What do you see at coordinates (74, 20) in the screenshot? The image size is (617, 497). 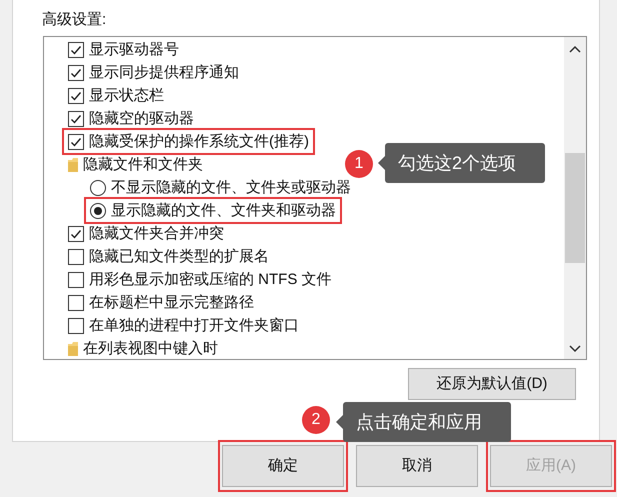 I see `section-label: 高级设置:` at bounding box center [74, 20].